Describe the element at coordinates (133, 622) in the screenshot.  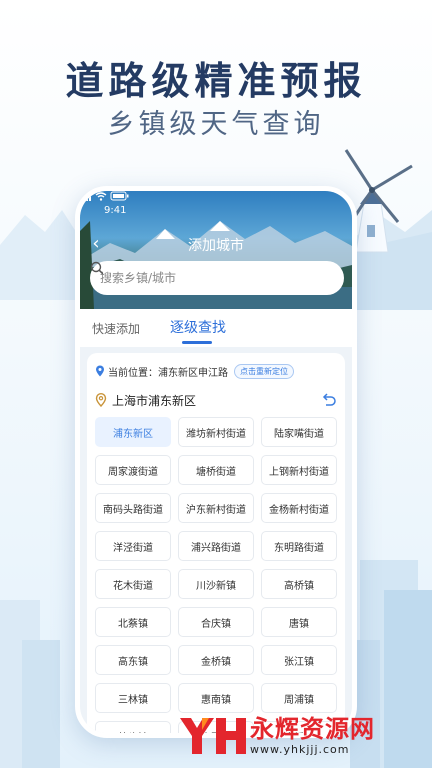
I see `street-option: 北蔡镇` at that location.